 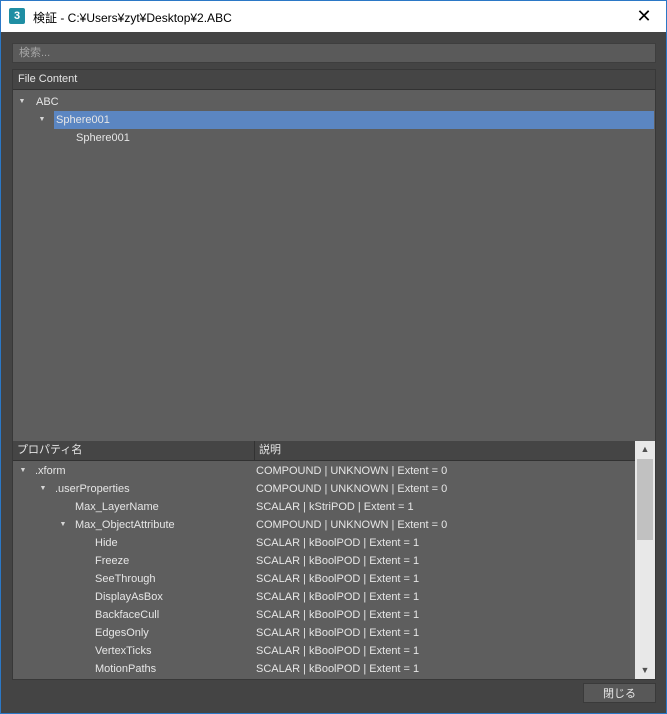 I want to click on column-header-property-name: プロパティ名, so click(x=134, y=451).